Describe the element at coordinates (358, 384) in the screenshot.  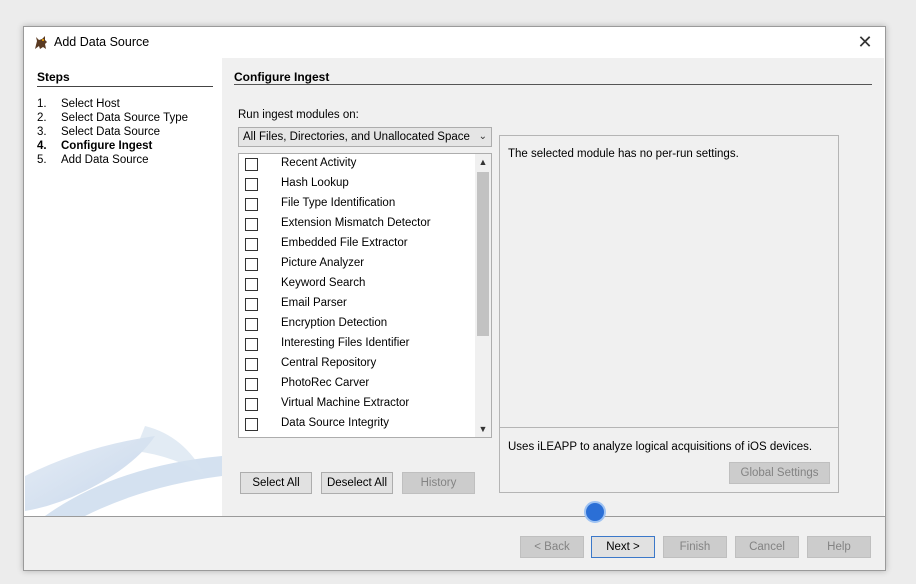
I see `module-row: PhotoRec Carver` at that location.